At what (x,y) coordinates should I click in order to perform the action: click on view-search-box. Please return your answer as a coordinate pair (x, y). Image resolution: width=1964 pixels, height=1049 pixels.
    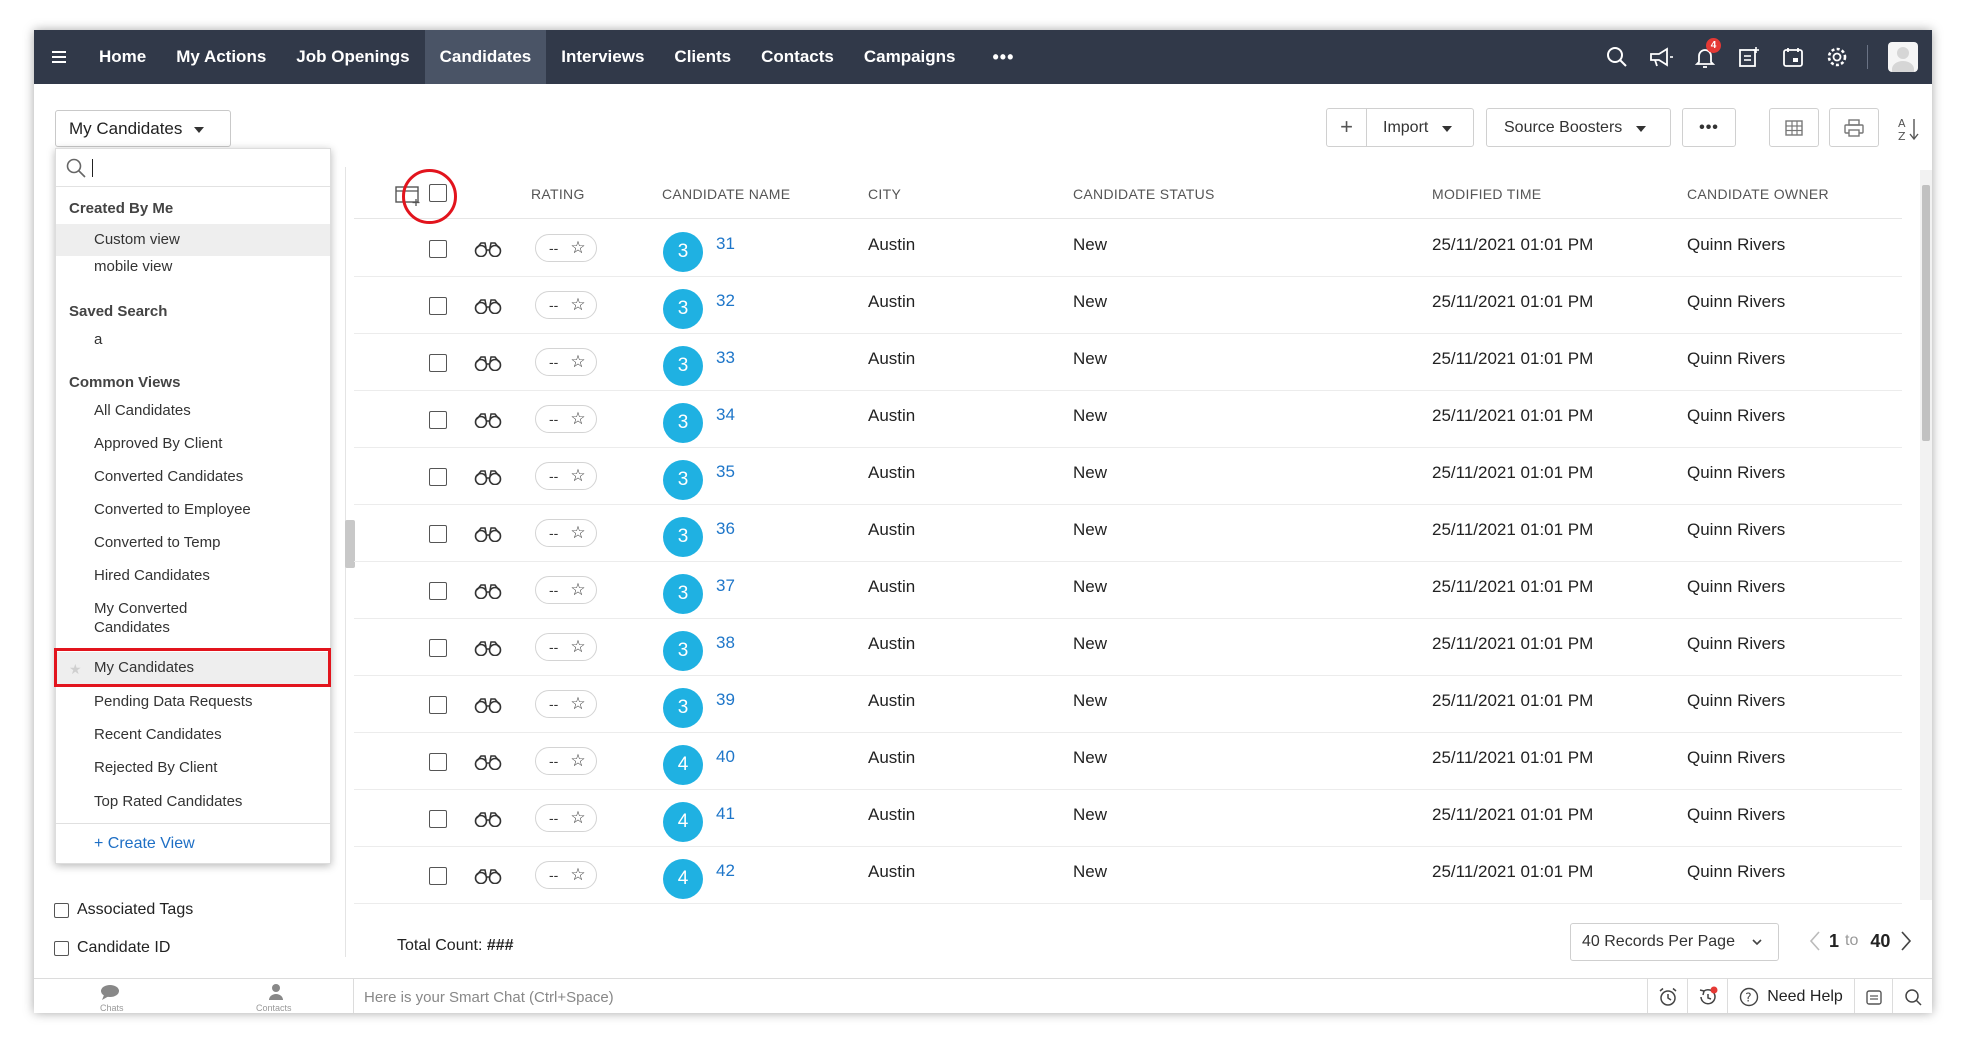
    Looking at the image, I should click on (193, 168).